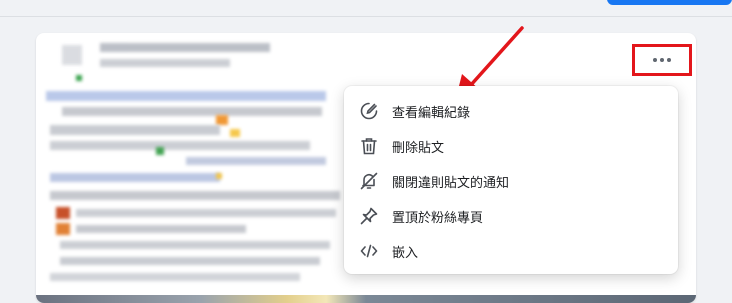  I want to click on menu-item-label: 關閉違則貼文的通知, so click(451, 183).